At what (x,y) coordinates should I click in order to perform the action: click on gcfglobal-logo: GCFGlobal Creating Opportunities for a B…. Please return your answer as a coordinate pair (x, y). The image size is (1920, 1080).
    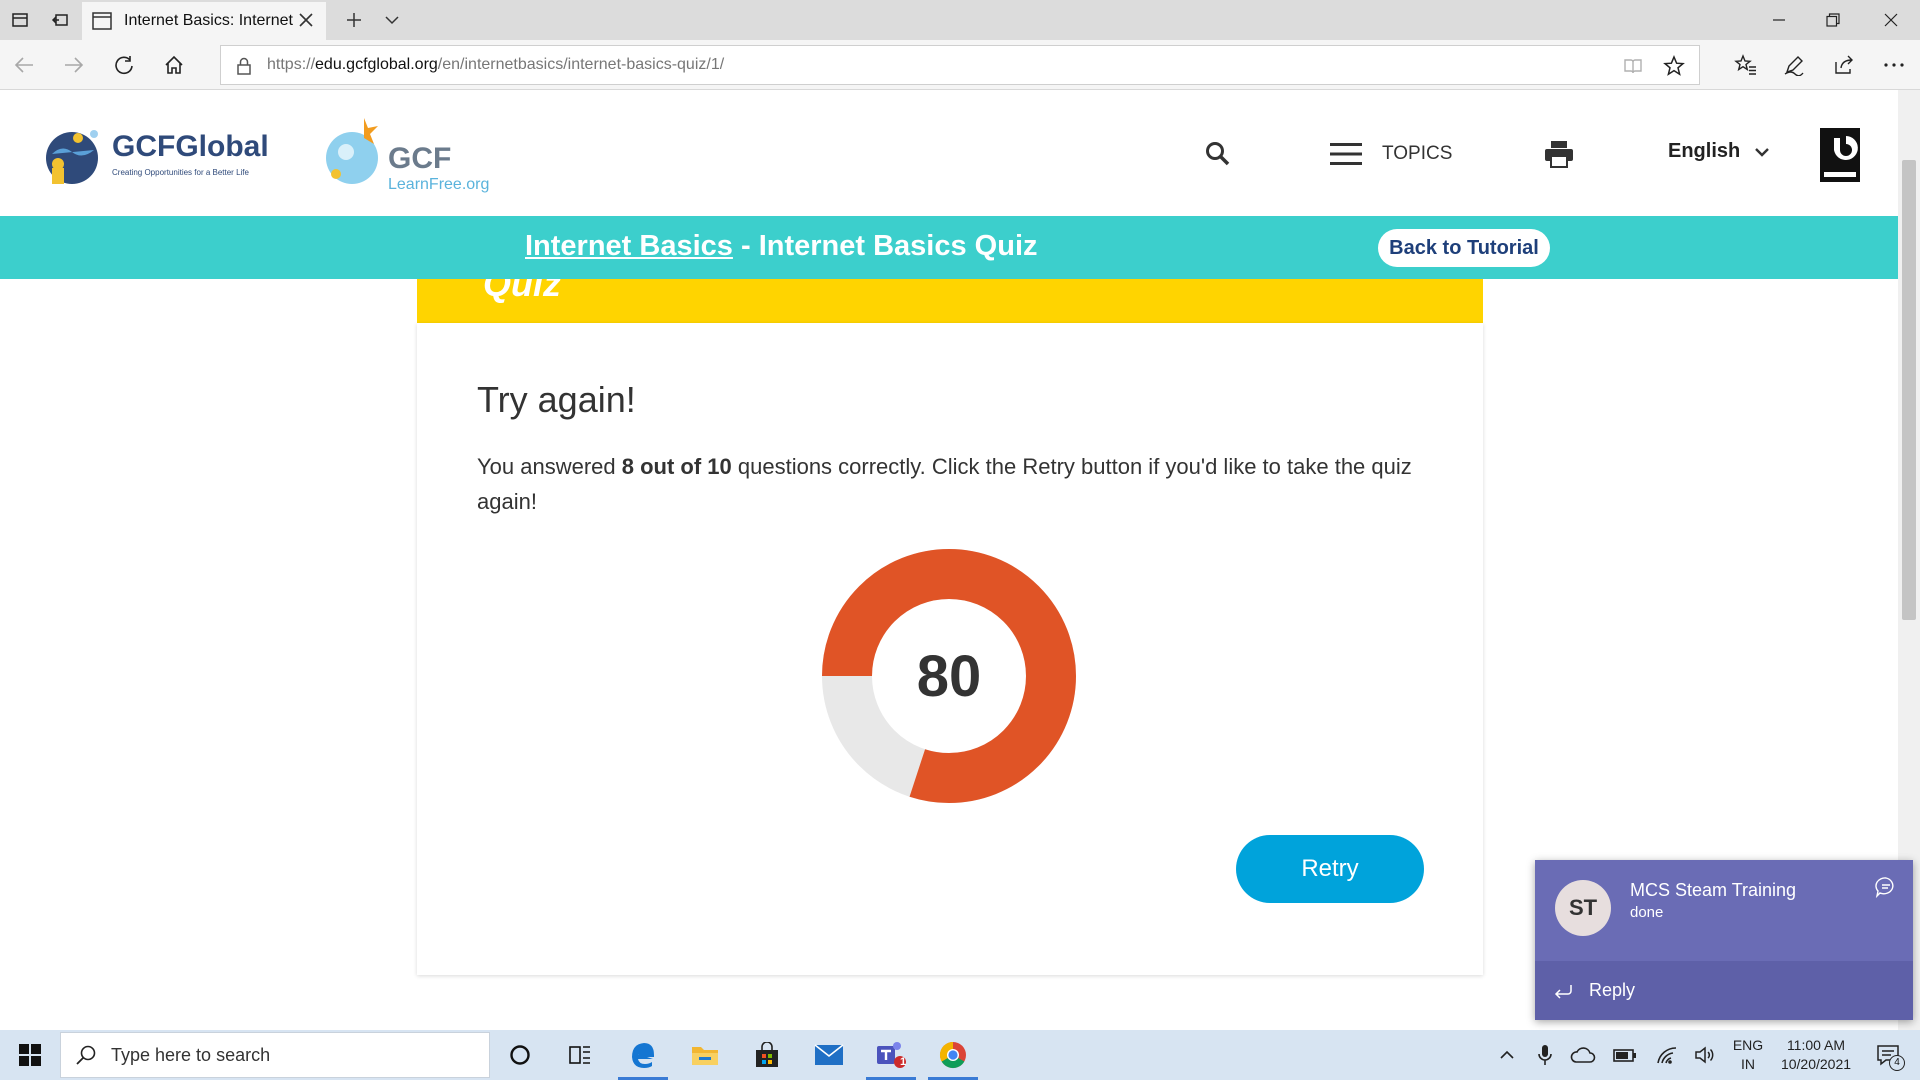
    Looking at the image, I should click on (158, 156).